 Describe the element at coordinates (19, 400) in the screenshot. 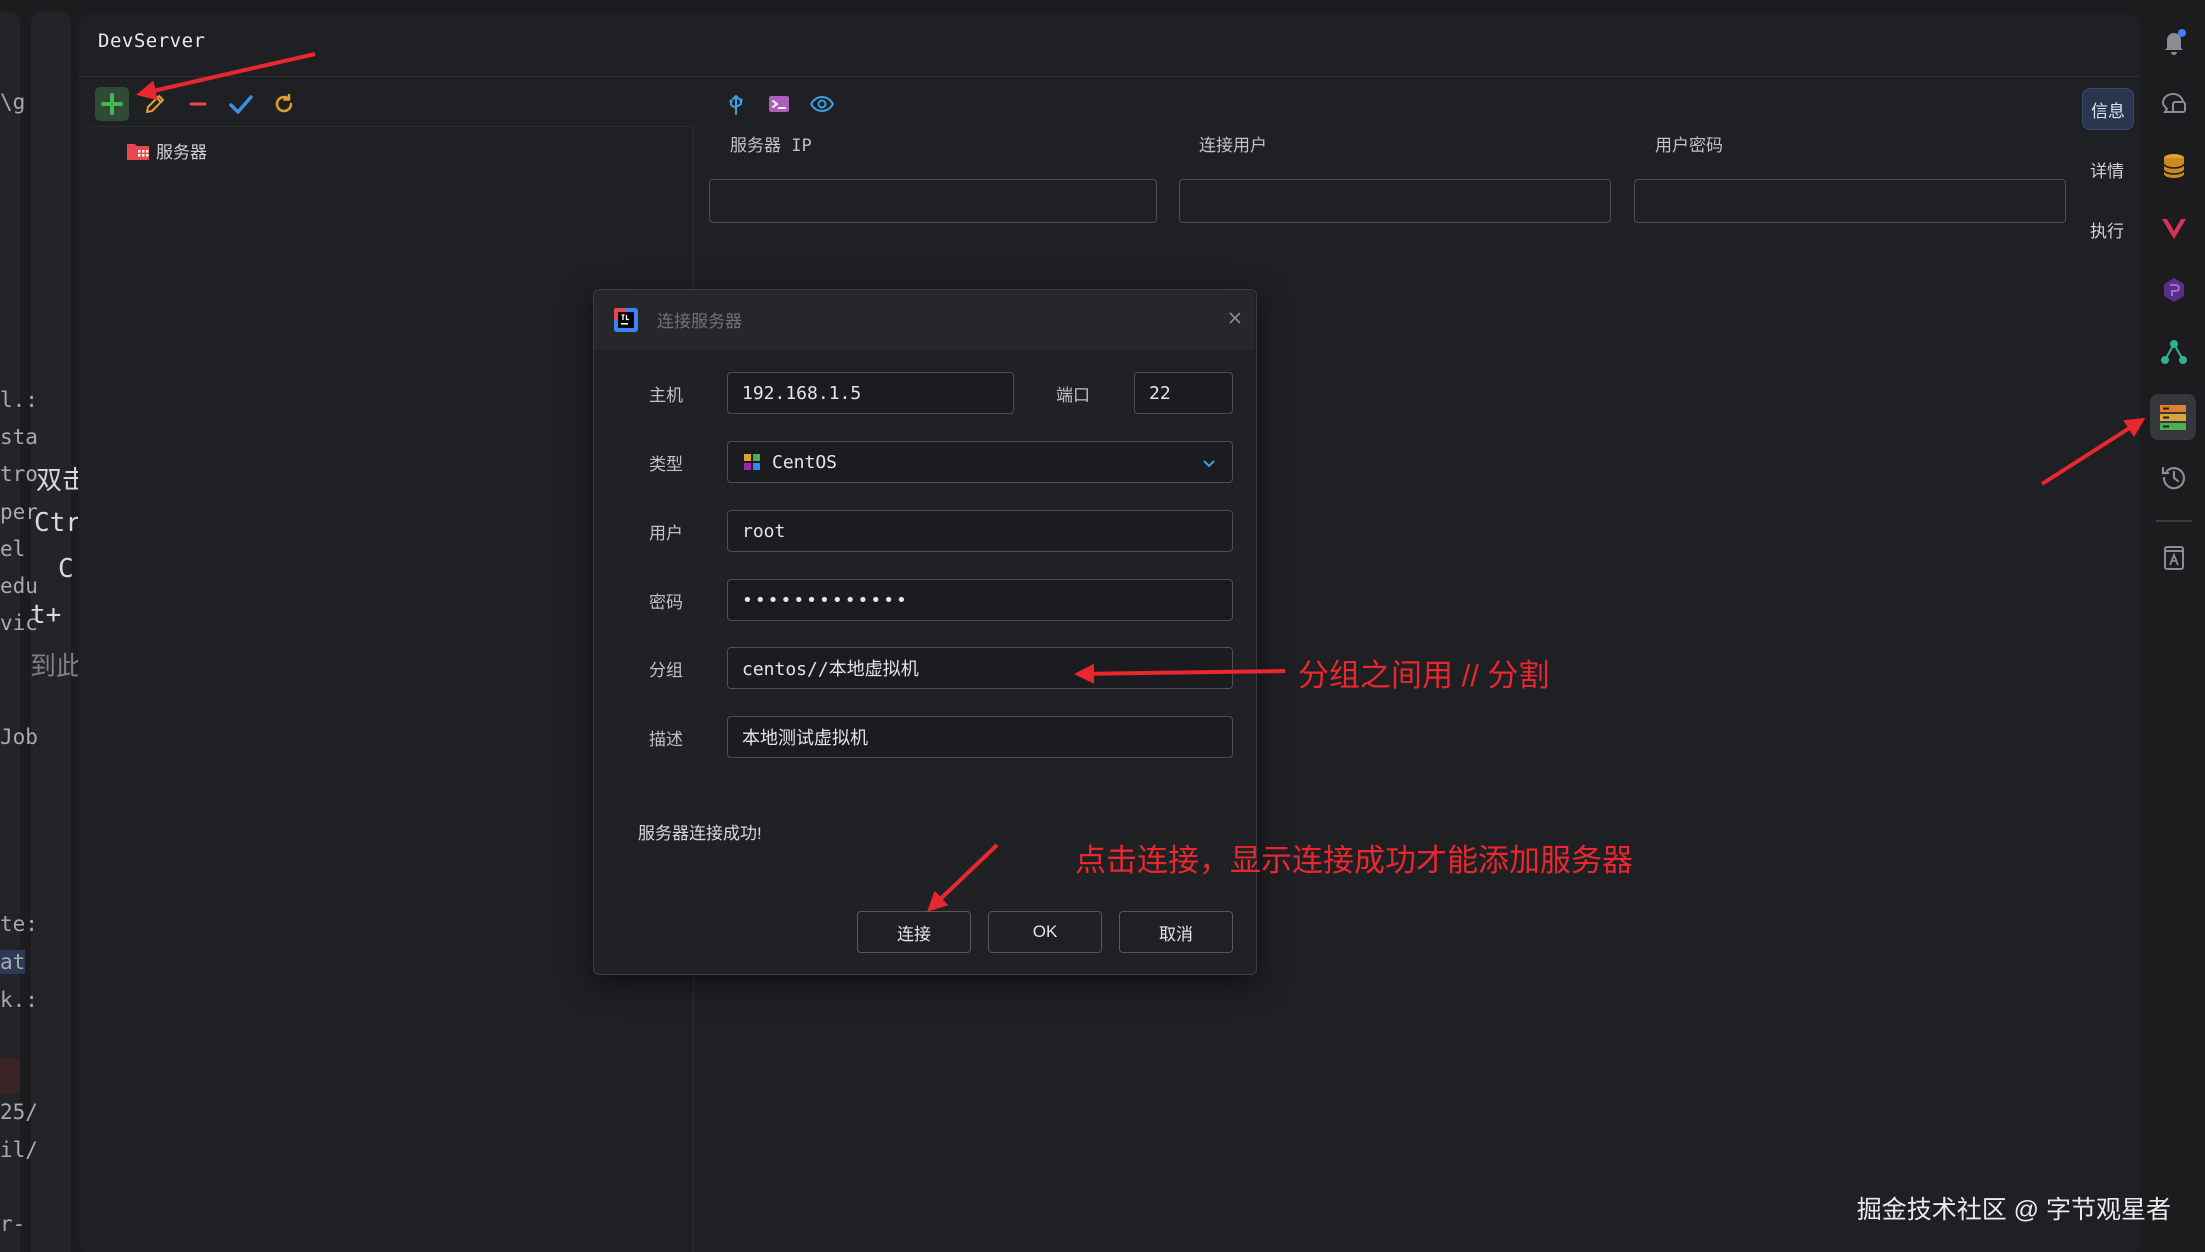

I see `background-text: l.:` at that location.